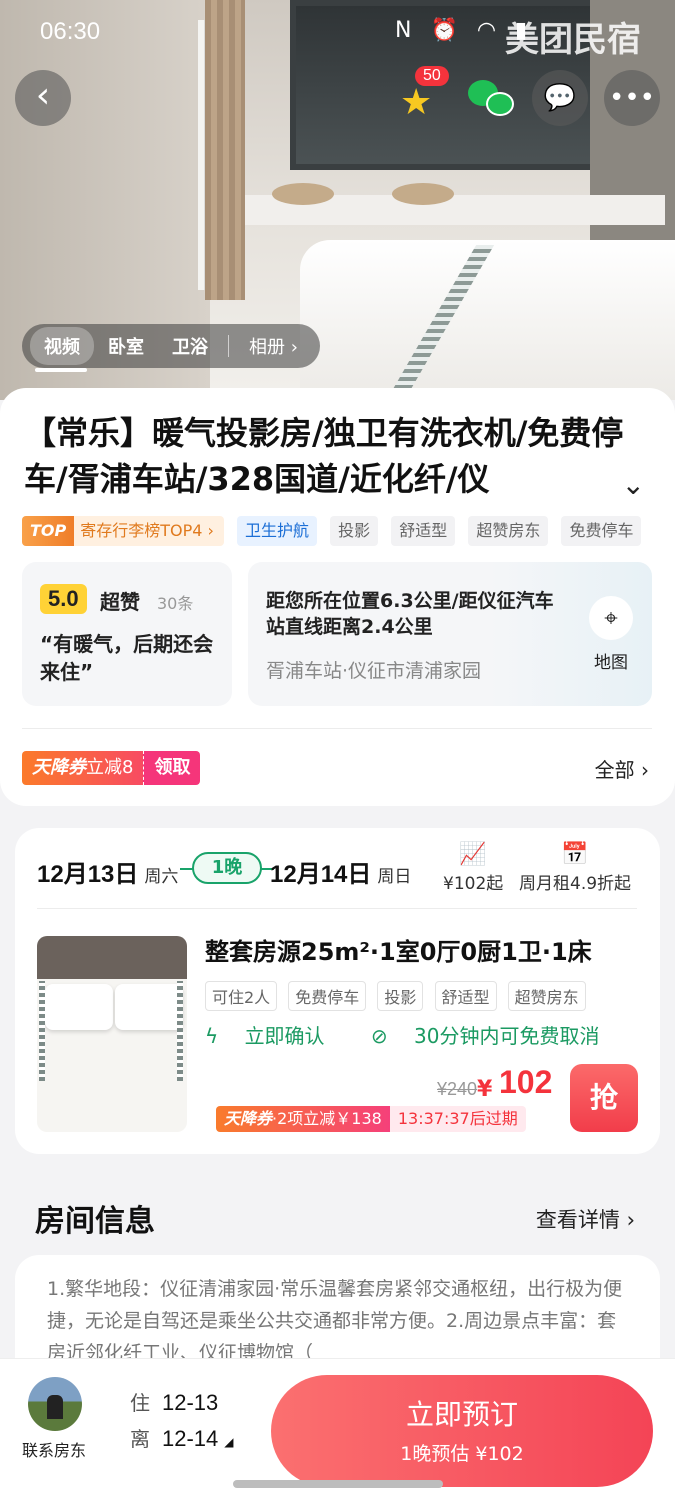  I want to click on promo-banner: 天降券·2项立减￥138 13:37:37后过期, so click(371, 1119).